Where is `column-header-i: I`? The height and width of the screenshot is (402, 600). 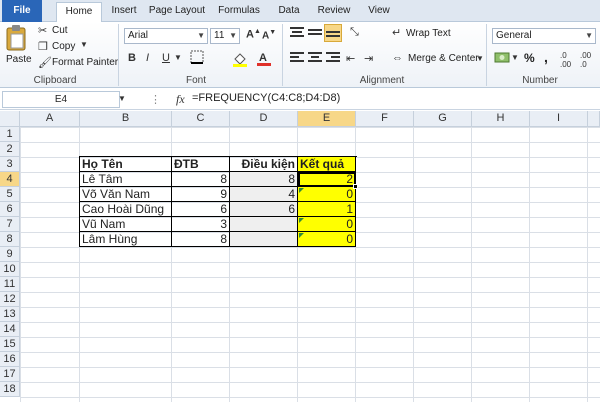 column-header-i: I is located at coordinates (559, 119).